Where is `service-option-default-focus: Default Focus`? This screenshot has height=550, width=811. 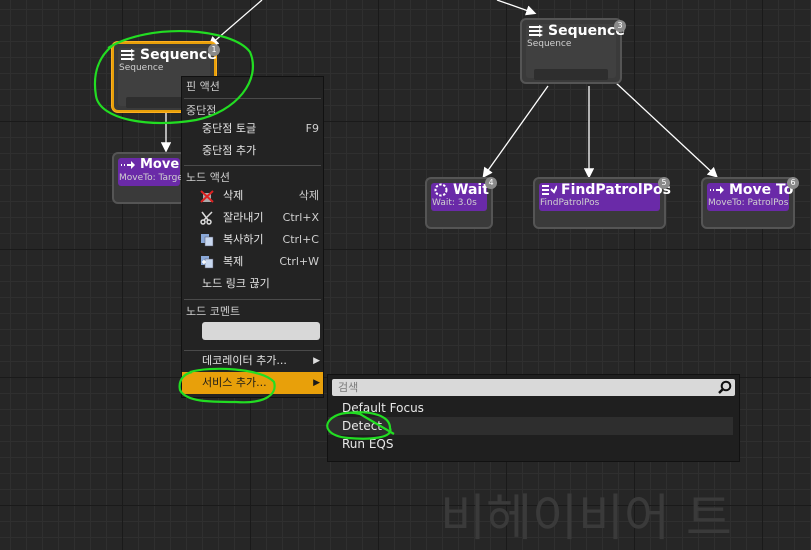
service-option-default-focus: Default Focus is located at coordinates (530, 408).